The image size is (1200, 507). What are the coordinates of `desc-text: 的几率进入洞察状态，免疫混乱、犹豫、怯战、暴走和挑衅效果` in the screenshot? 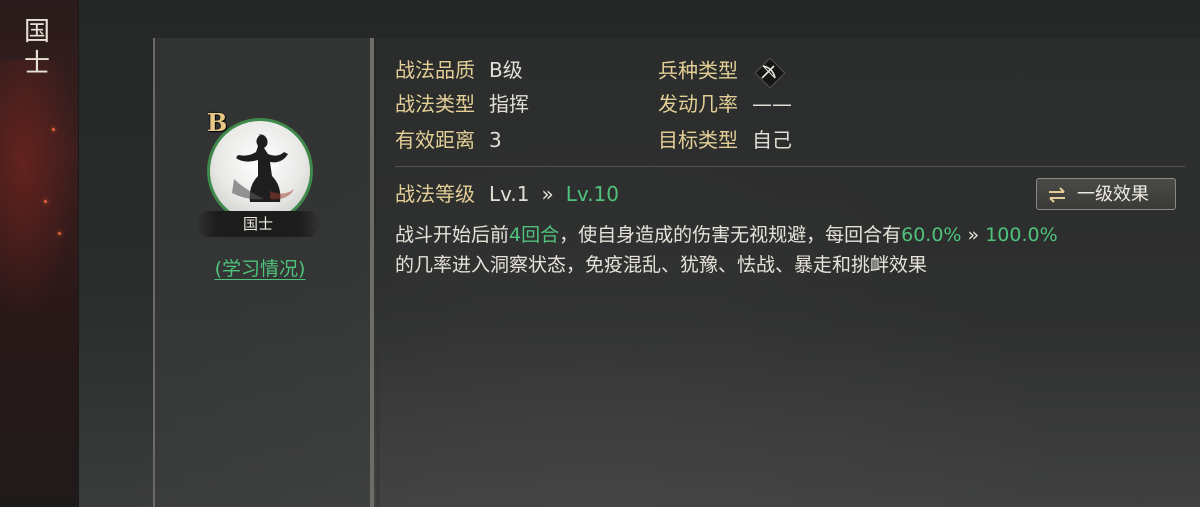 It's located at (661, 265).